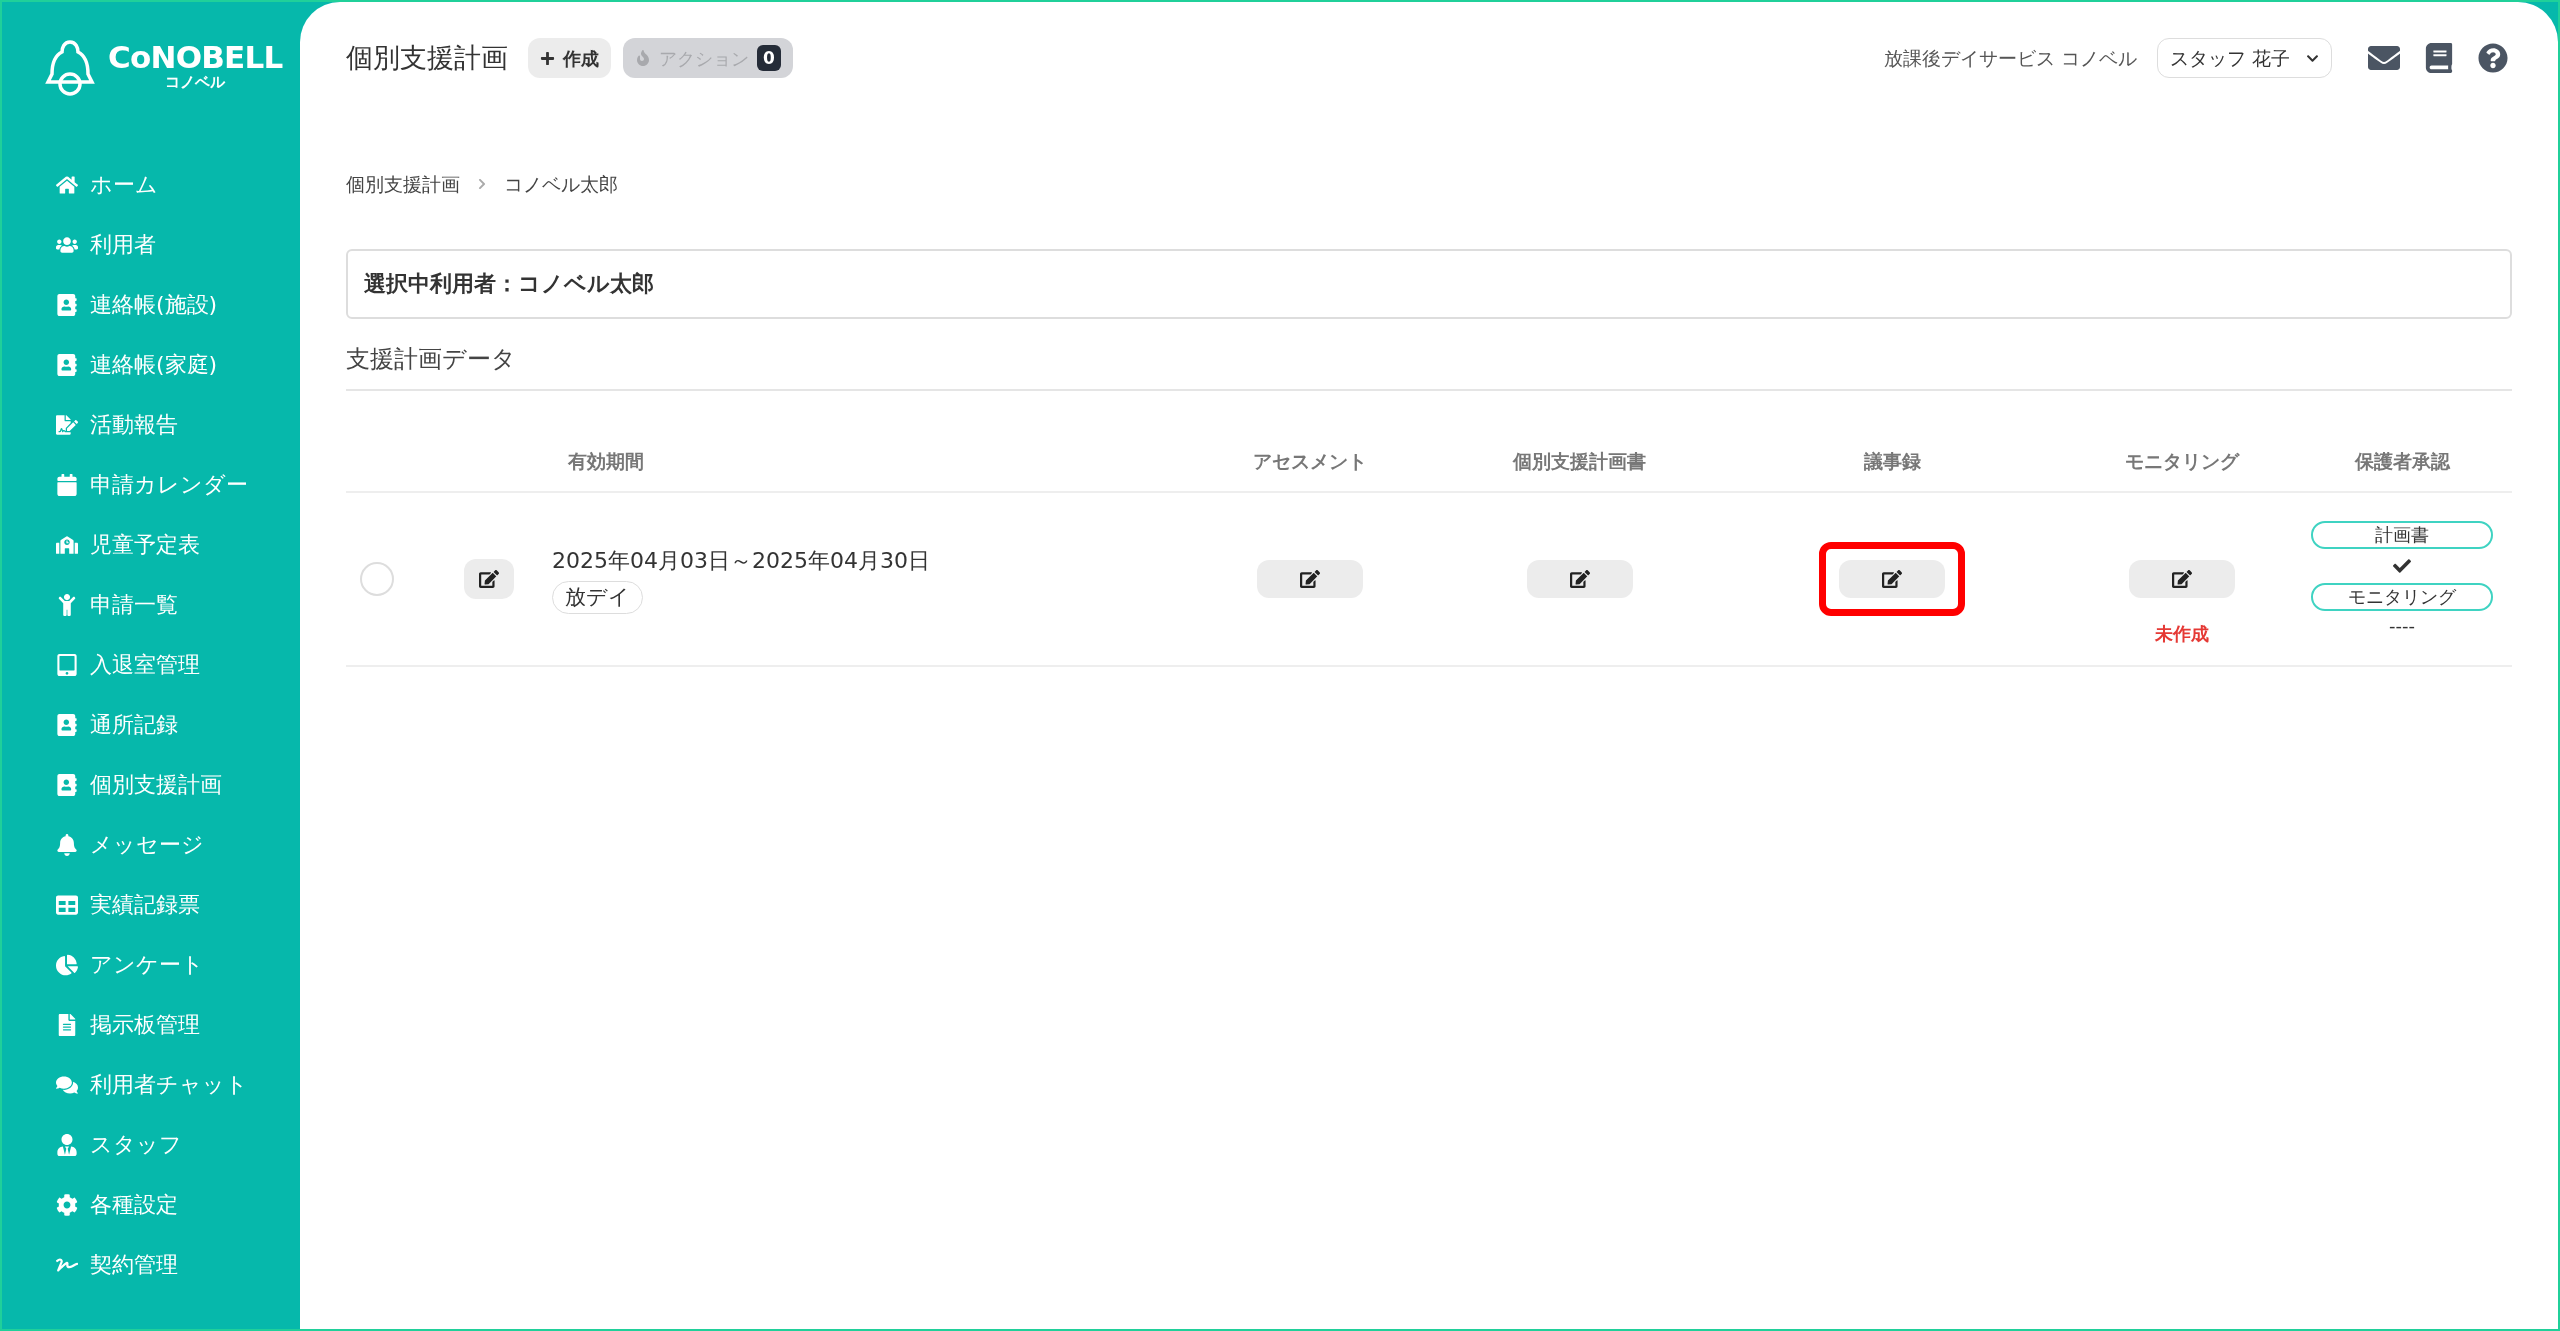 Image resolution: width=2560 pixels, height=1331 pixels. Describe the element at coordinates (741, 560) in the screenshot. I see `period-text: 2025年04月03日～2025年04月30日` at that location.